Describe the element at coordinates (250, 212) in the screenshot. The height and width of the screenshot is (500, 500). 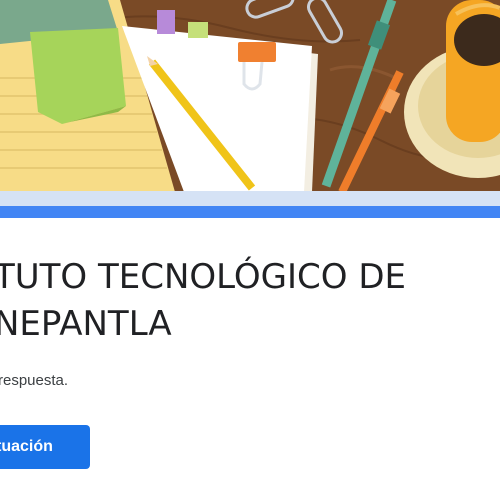
I see `accent-bar` at that location.